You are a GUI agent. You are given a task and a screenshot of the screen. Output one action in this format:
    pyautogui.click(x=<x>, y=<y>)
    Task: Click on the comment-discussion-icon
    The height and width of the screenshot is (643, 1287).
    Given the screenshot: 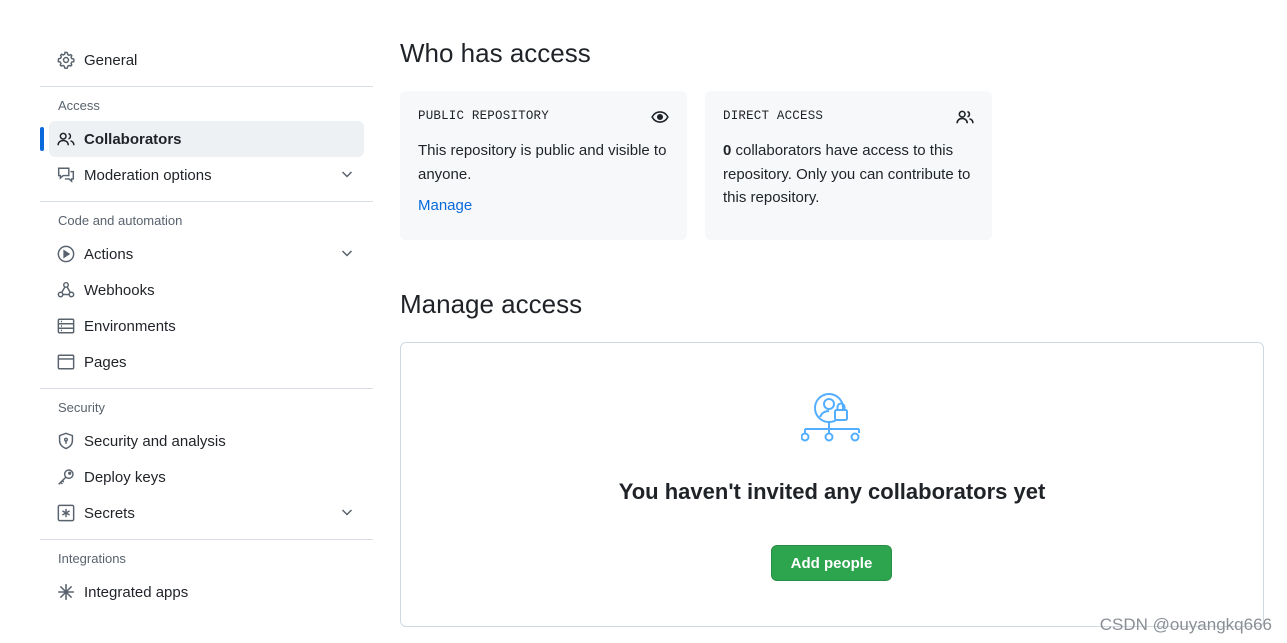 What is the action you would take?
    pyautogui.click(x=66, y=175)
    